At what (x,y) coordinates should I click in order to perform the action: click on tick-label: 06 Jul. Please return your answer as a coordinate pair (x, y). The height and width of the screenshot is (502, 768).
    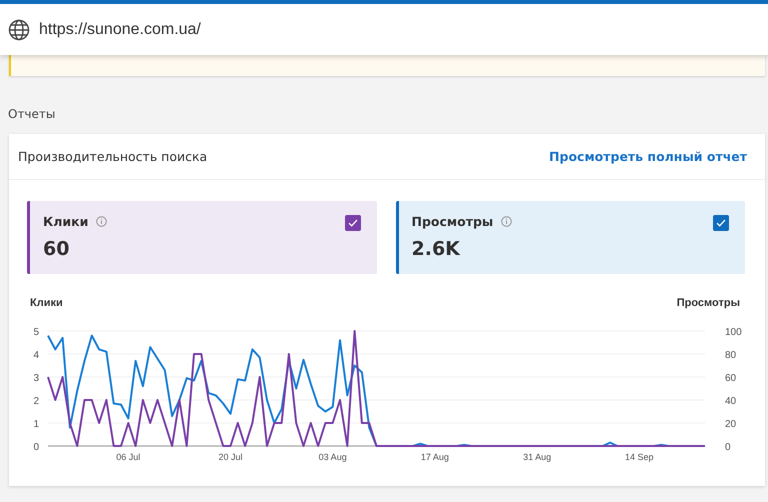
    Looking at the image, I should click on (128, 457).